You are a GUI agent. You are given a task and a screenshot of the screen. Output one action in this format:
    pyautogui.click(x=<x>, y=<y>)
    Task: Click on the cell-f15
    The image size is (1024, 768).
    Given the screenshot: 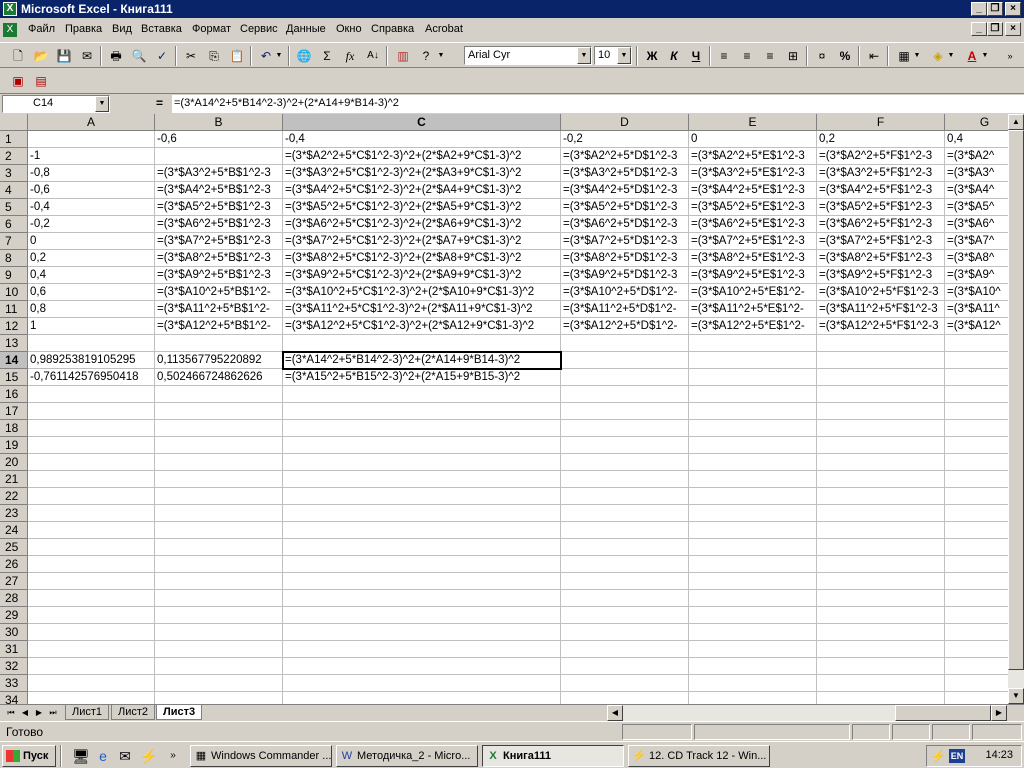 What is the action you would take?
    pyautogui.click(x=881, y=377)
    